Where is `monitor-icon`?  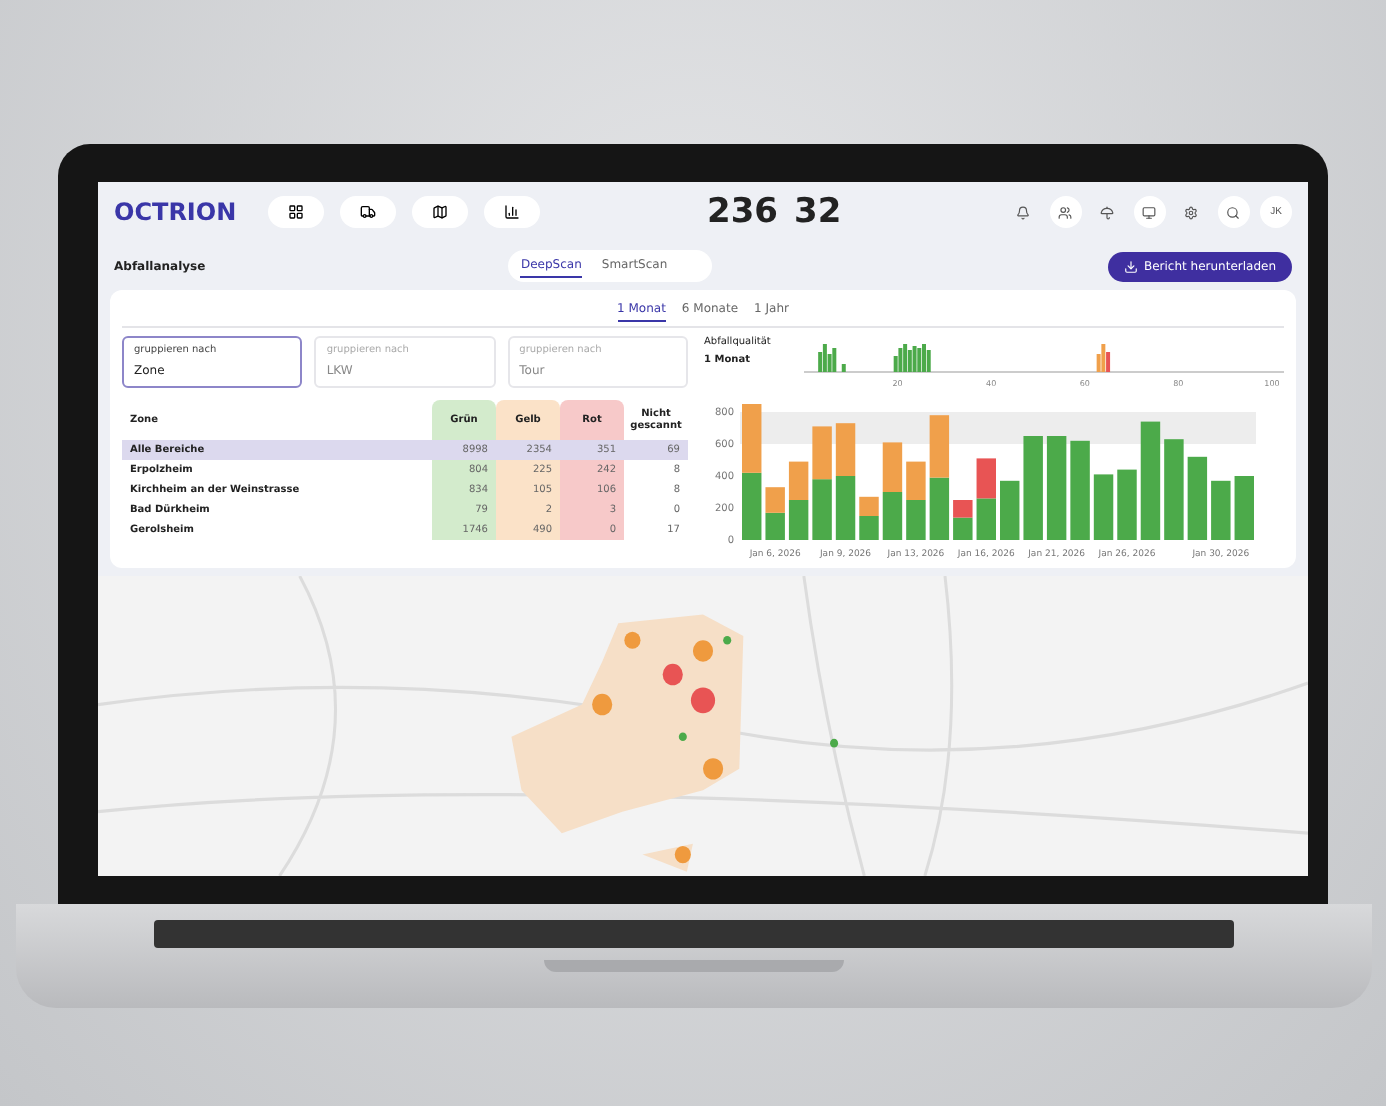
monitor-icon is located at coordinates (1149, 212).